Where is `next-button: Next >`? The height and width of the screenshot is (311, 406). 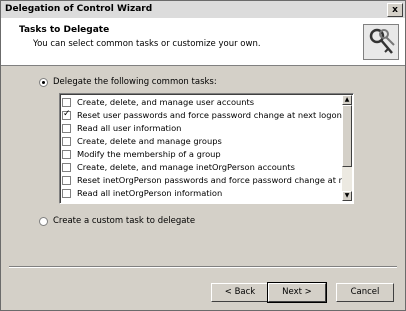 next-button: Next > is located at coordinates (297, 292).